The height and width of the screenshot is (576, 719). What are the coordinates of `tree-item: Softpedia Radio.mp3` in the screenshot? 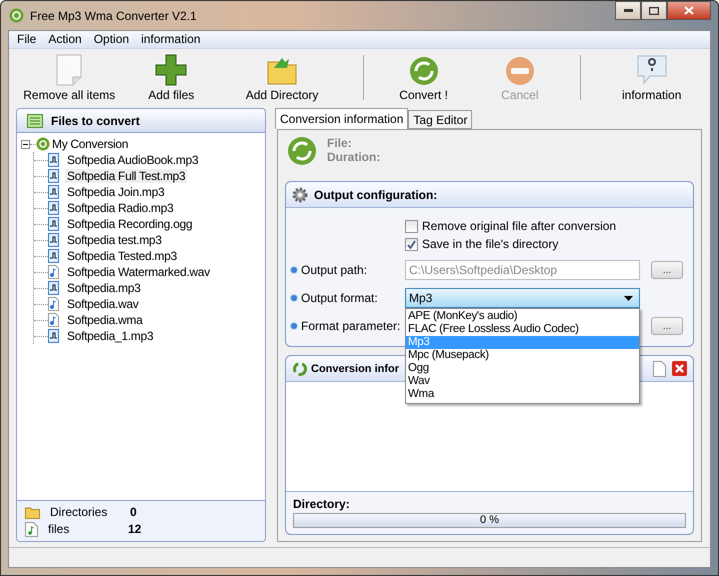 It's located at (120, 208).